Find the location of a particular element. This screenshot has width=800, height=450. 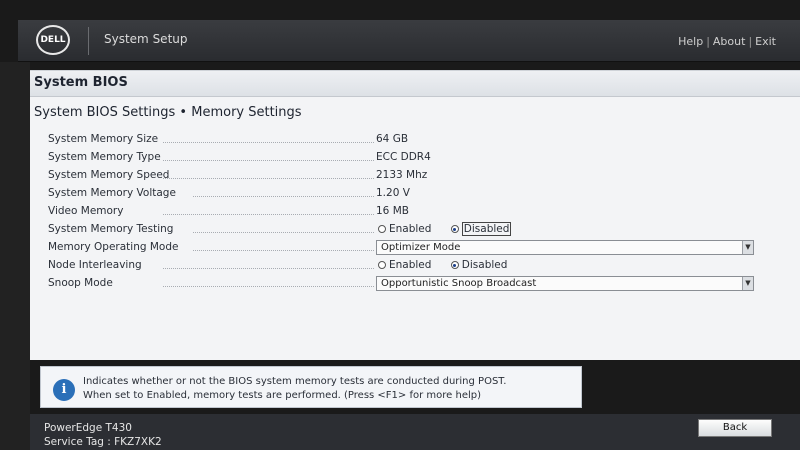

setting-label: Video Memory is located at coordinates (86, 211).